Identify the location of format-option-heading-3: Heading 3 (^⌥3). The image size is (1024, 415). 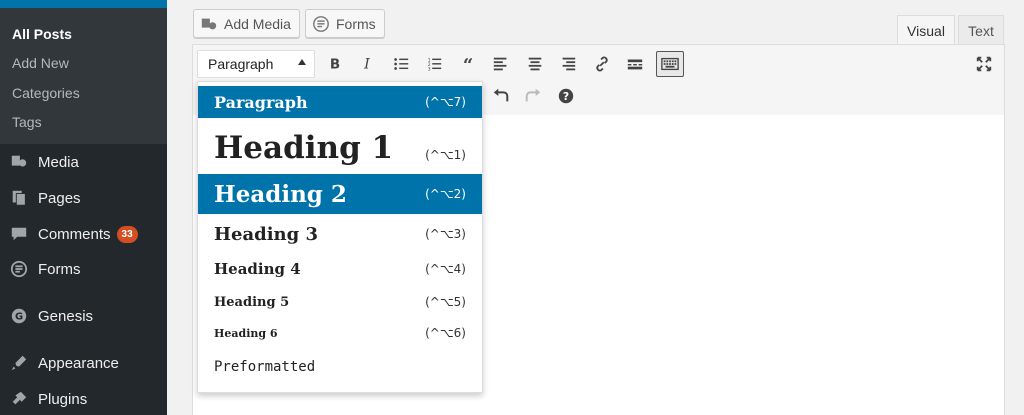
(340, 234).